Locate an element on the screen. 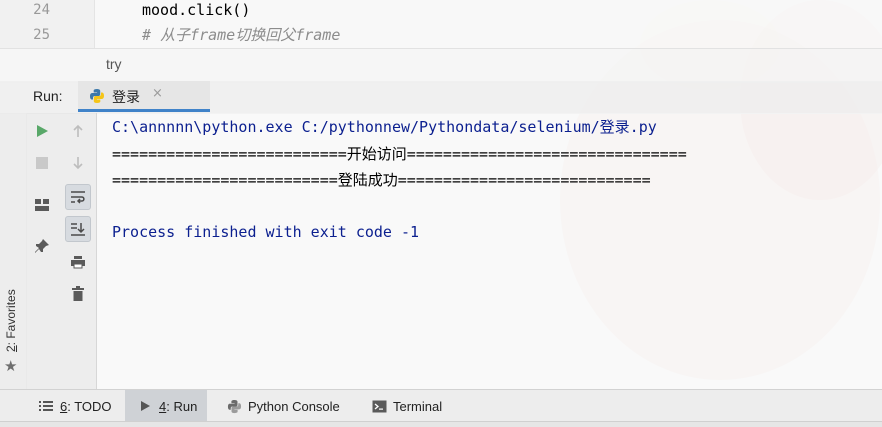 This screenshot has width=882, height=427. run-number: 4 is located at coordinates (163, 406).